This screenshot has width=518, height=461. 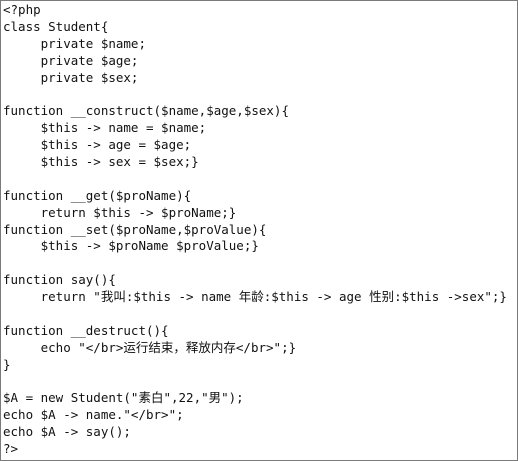 I want to click on code-line: }, so click(x=7, y=364).